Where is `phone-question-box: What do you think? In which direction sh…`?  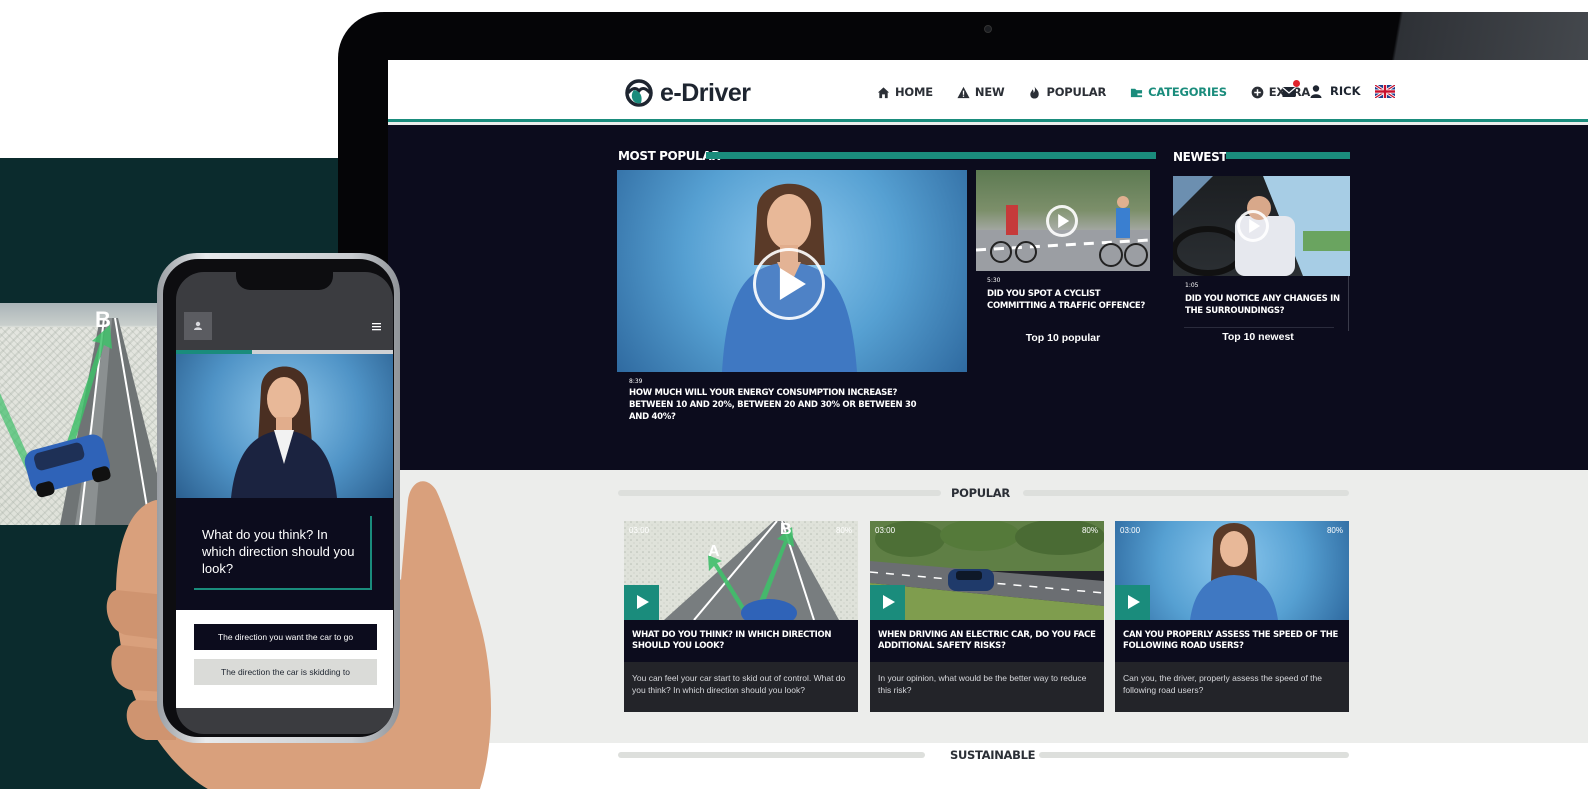 phone-question-box: What do you think? In which direction sh… is located at coordinates (283, 553).